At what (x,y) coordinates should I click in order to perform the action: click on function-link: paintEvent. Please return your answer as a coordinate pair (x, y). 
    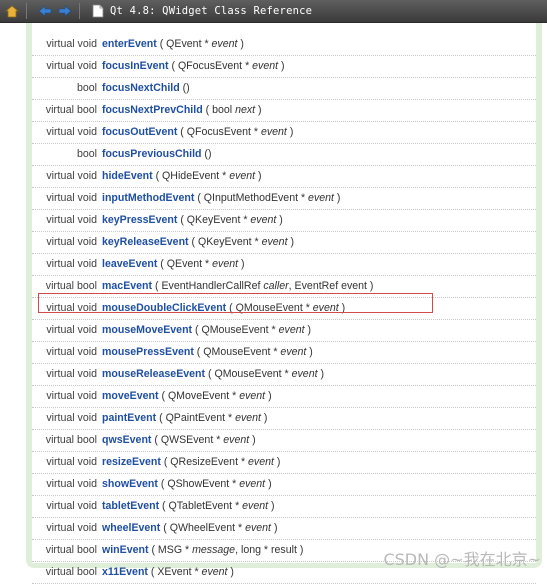
    Looking at the image, I should click on (129, 418).